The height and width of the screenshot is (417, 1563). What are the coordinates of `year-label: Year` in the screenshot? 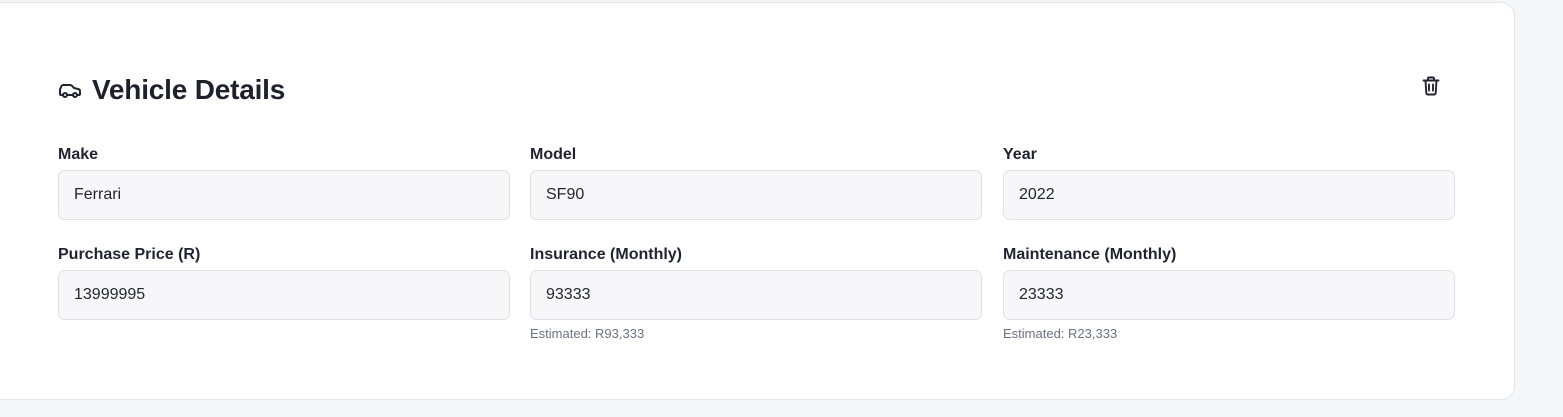 It's located at (1020, 154).